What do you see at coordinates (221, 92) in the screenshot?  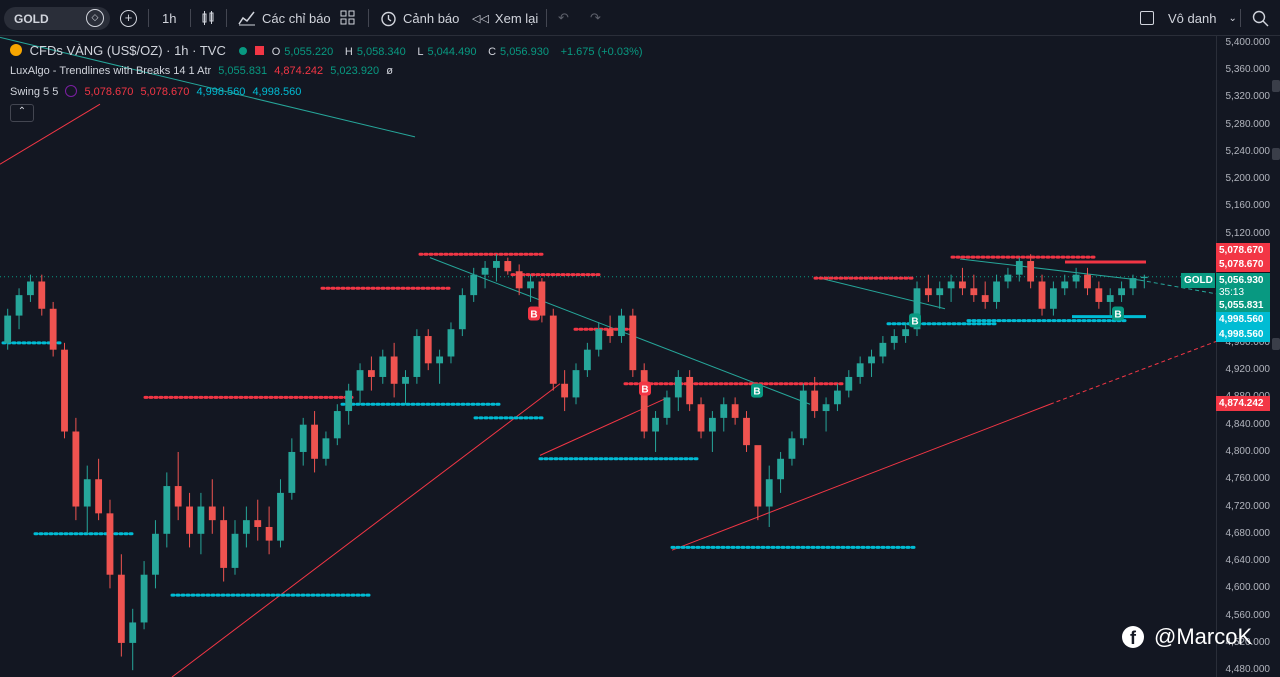 I see `indicator-value: 4,998.560` at bounding box center [221, 92].